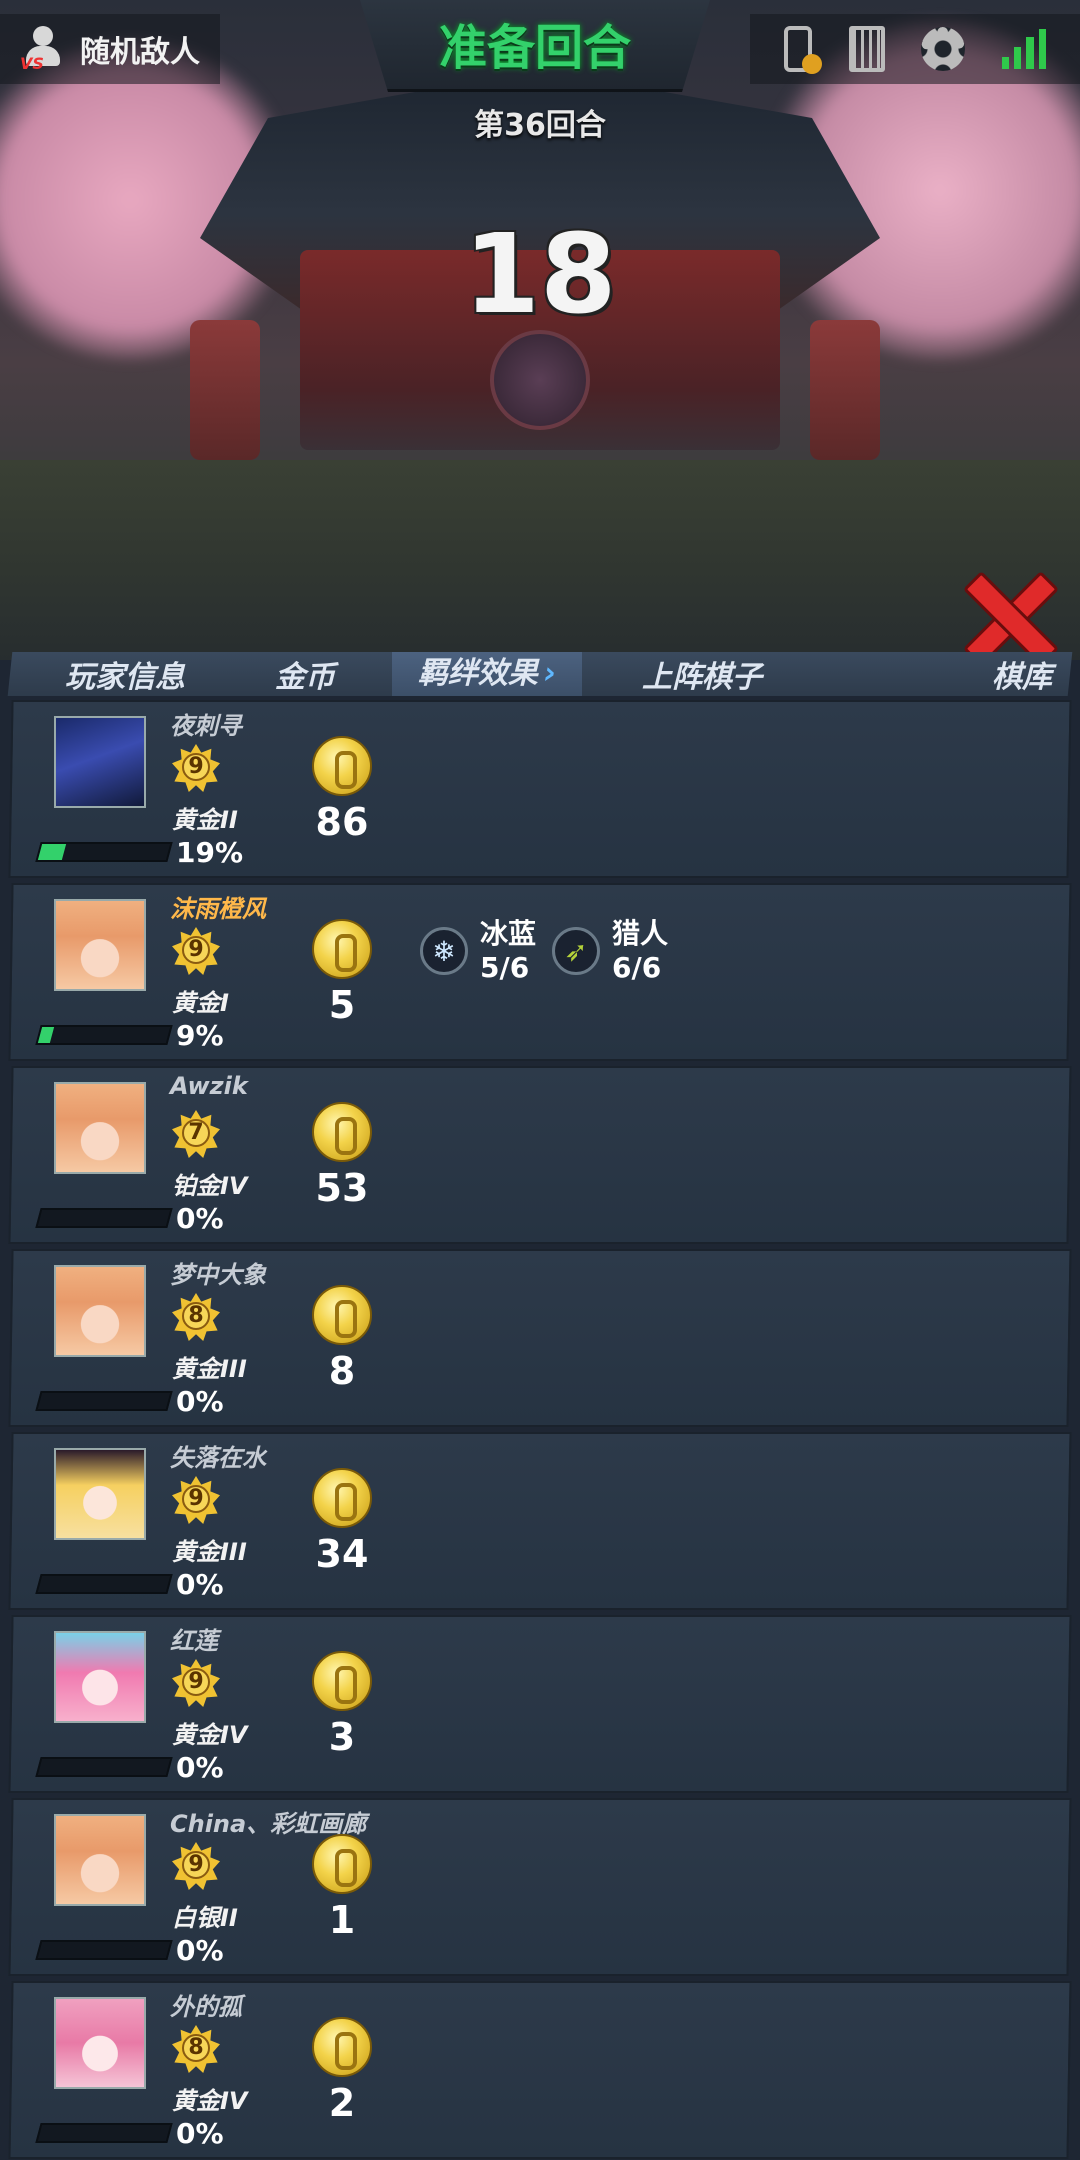  What do you see at coordinates (342, 1188) in the screenshot?
I see `gold-amount: 53` at bounding box center [342, 1188].